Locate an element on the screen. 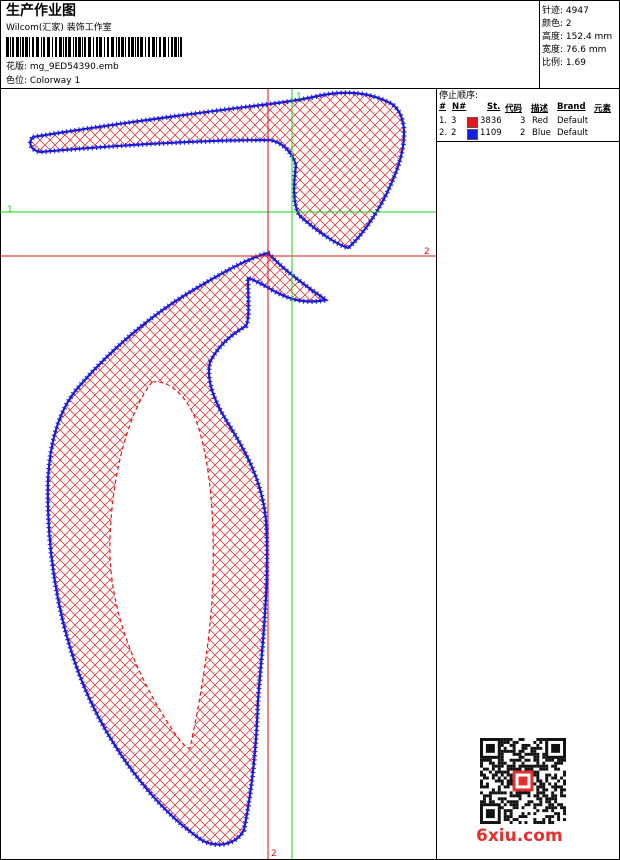  stat-height: 高度: 152.4 mm is located at coordinates (577, 37).